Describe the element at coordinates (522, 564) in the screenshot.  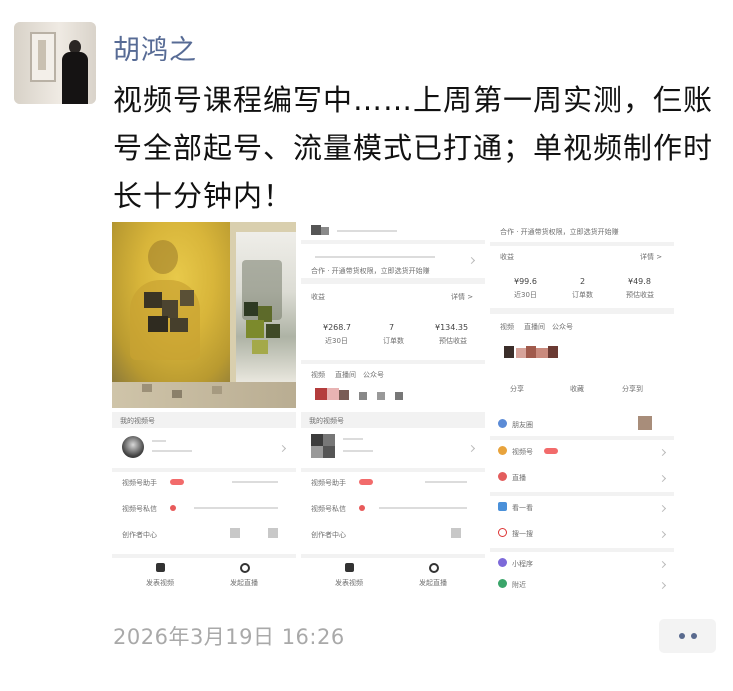
I see `menu-item: 小程序` at that location.